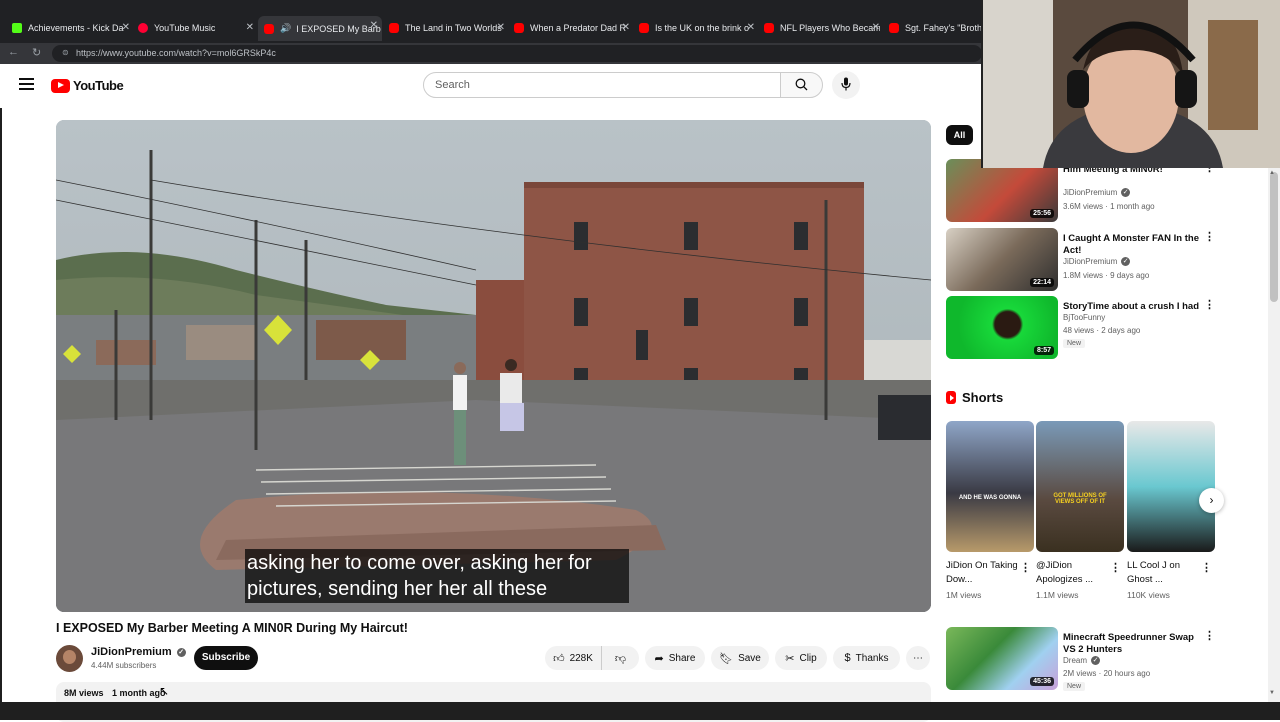 The image size is (1280, 722). What do you see at coordinates (1002, 327) in the screenshot?
I see `video-thumbnail: 8:57` at bounding box center [1002, 327].